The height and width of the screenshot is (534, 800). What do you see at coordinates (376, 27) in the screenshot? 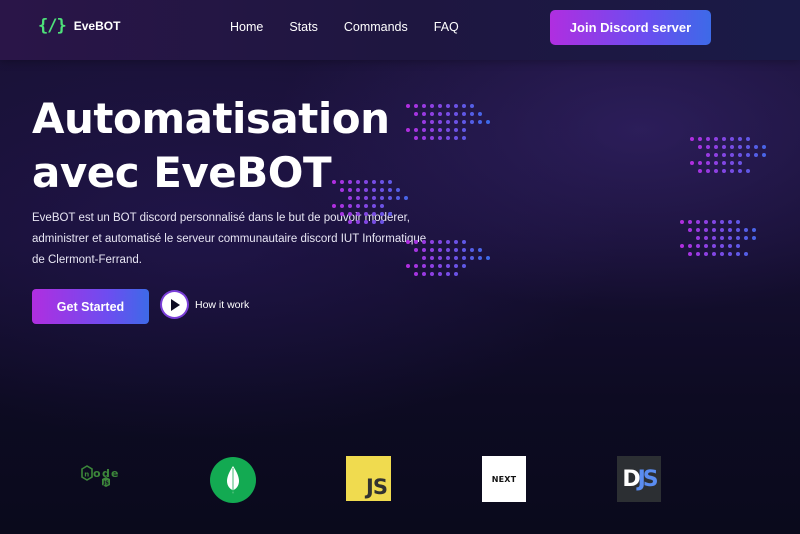
I see `nav-commands: Commands` at bounding box center [376, 27].